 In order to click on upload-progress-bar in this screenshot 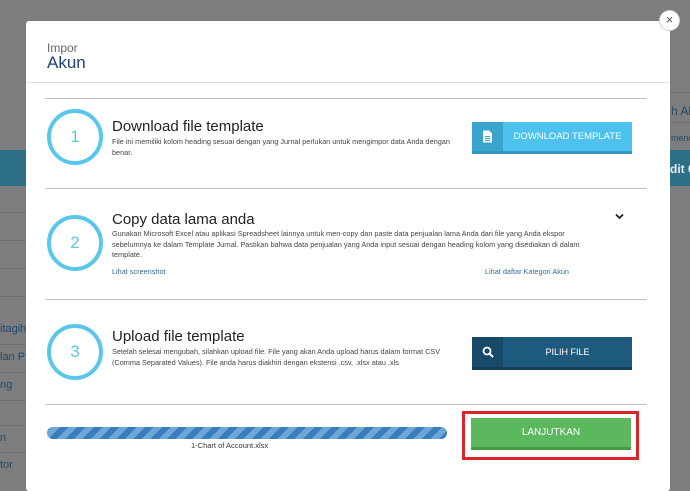, I will do `click(247, 433)`.